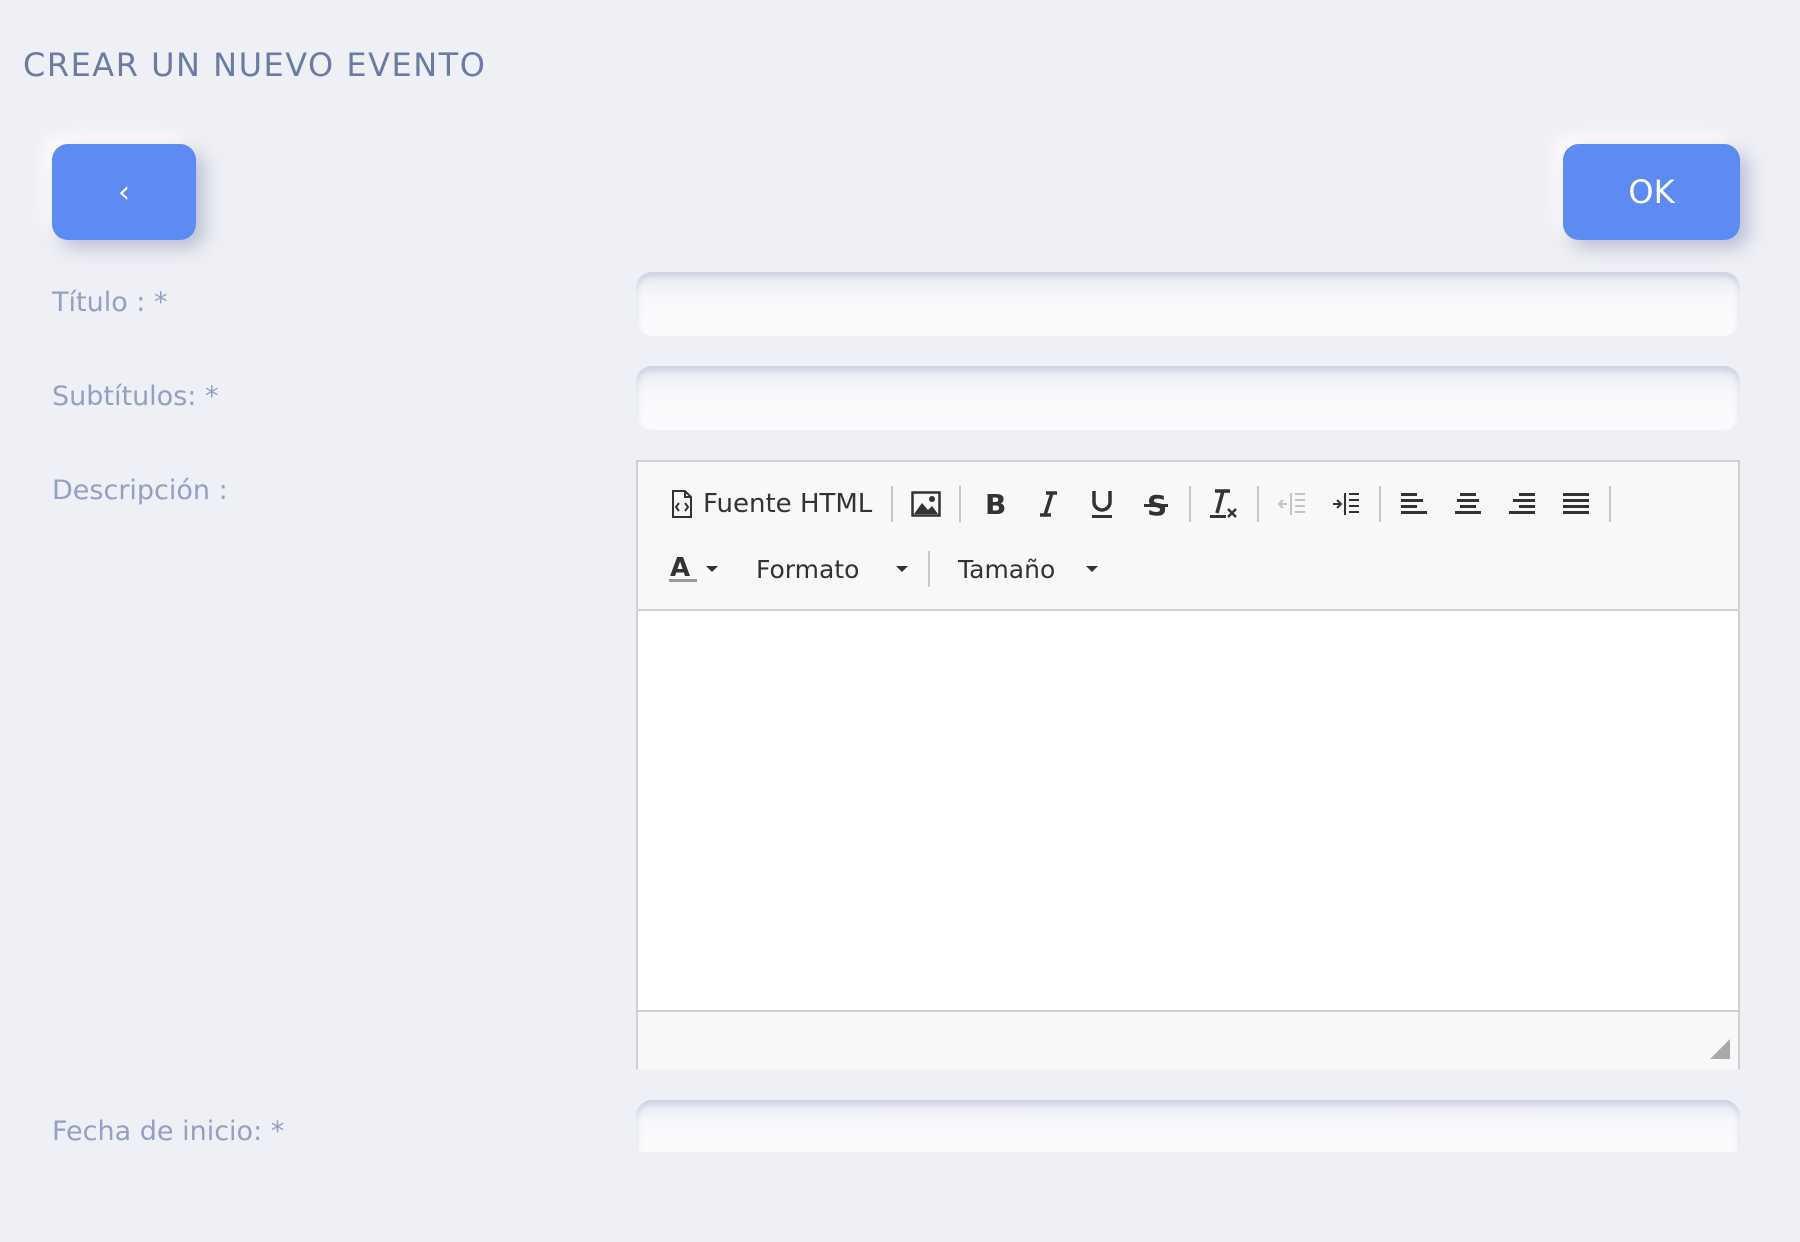 This screenshot has height=1242, width=1800. I want to click on editor-toolbar: Fuente HTML B S, so click(1188, 536).